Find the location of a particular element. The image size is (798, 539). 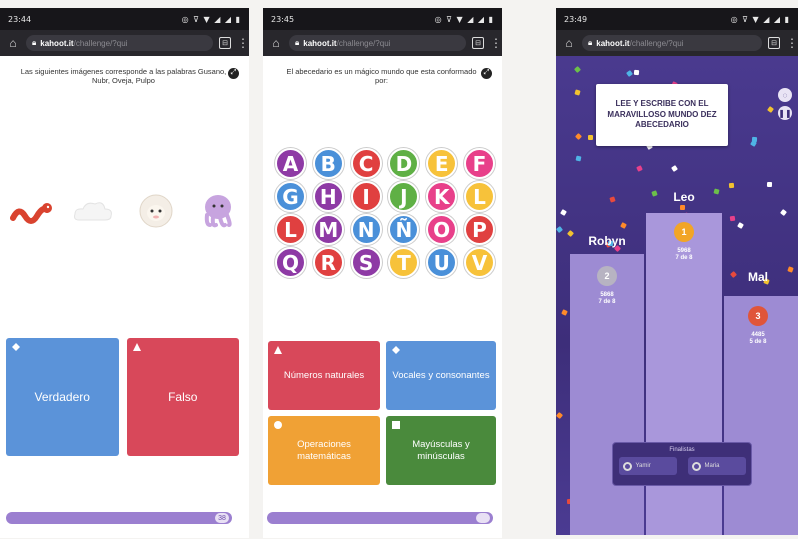

status-bar: 23:44 ◎ ⊽ ▼ ◢ ◢ ▮ is located at coordinates (124, 19).